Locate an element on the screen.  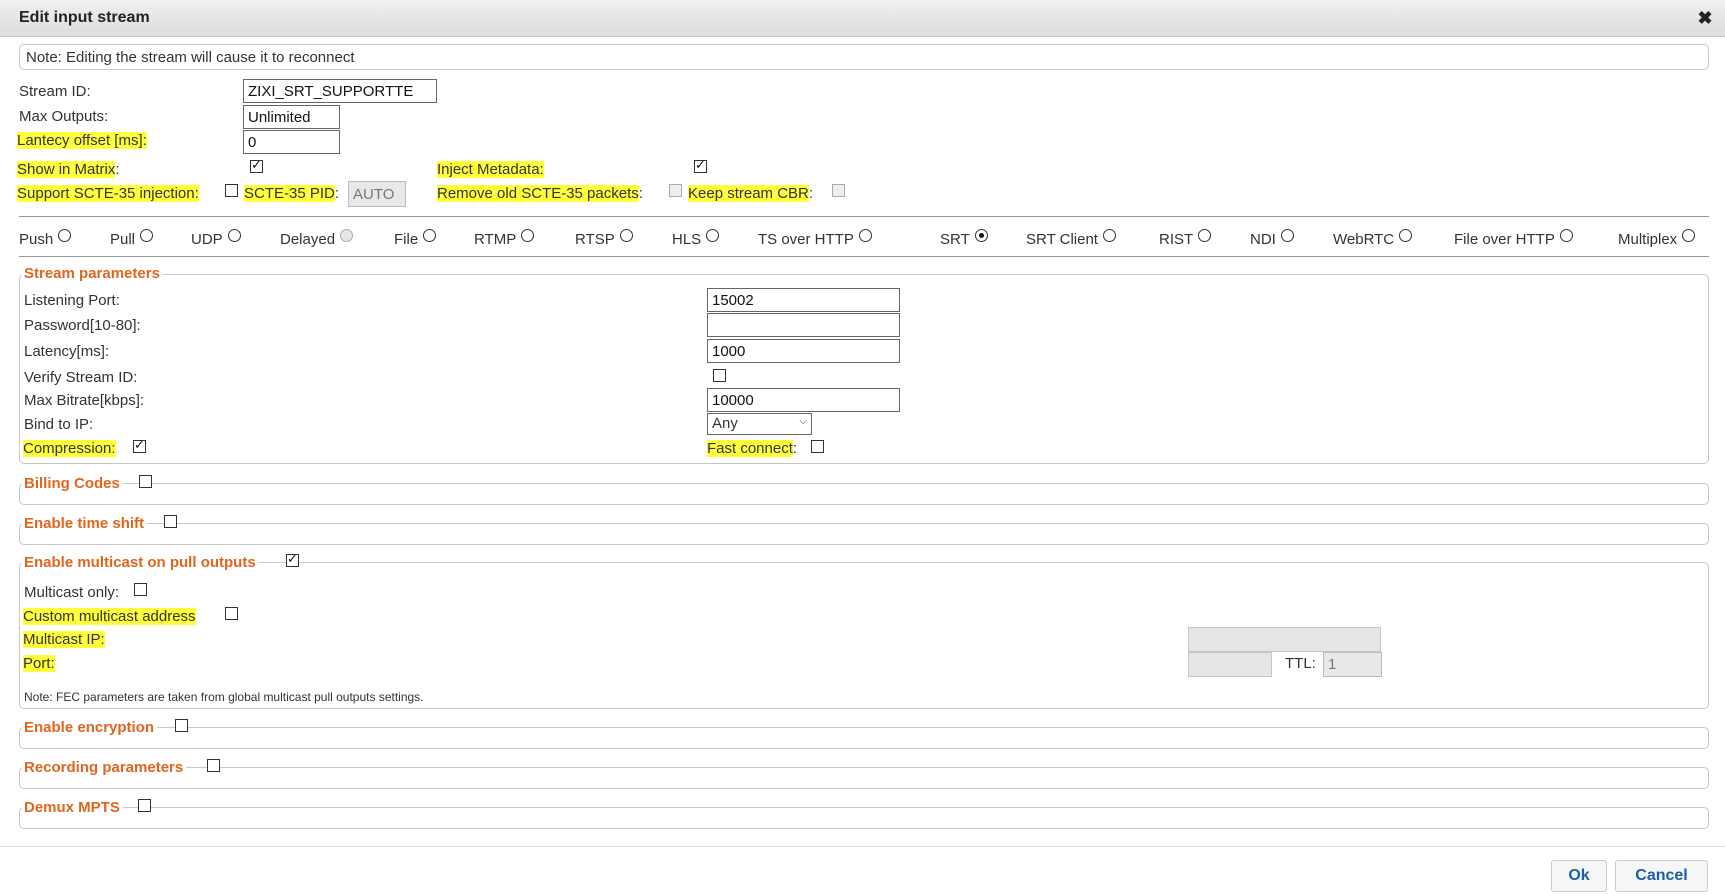
listening-port-input is located at coordinates (803, 300).